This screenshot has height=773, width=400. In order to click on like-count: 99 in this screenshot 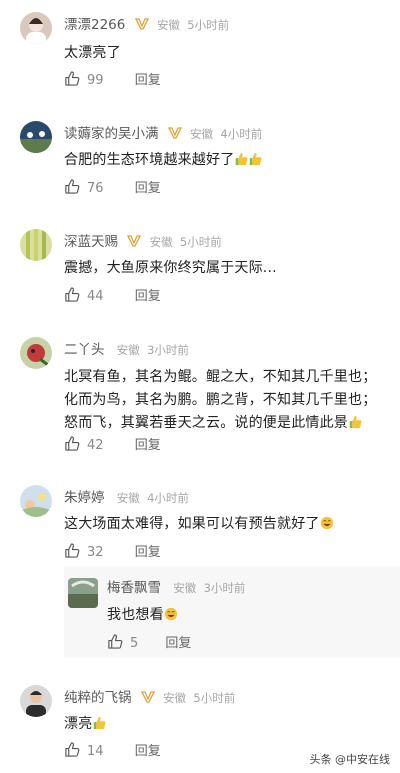, I will do `click(95, 80)`.